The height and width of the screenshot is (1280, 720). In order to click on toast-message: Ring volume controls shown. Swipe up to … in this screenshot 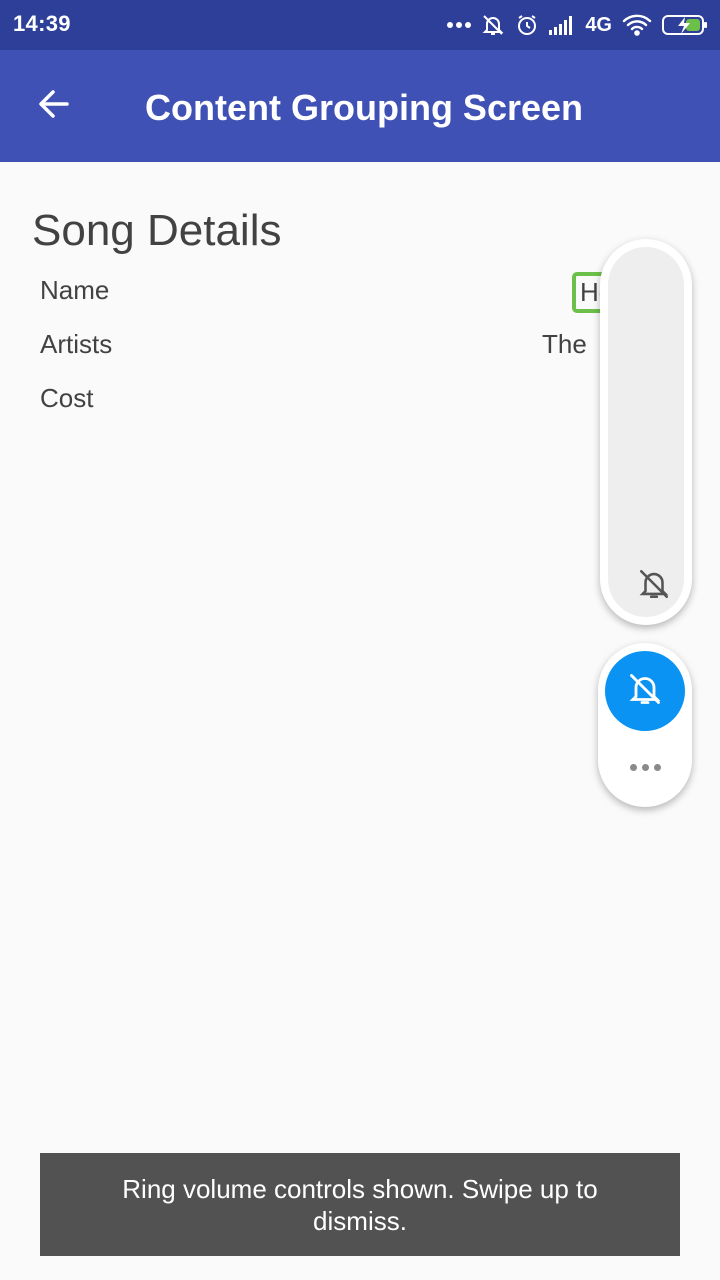, I will do `click(360, 1204)`.